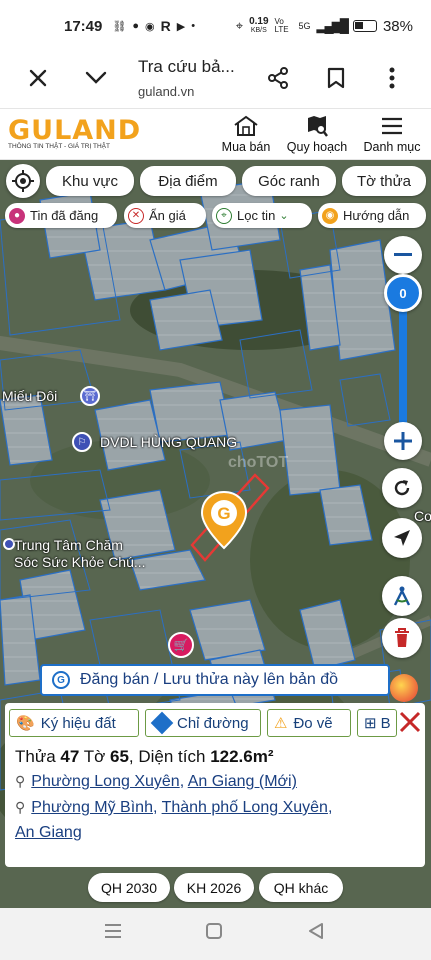 This screenshot has width=431, height=960. Describe the element at coordinates (169, 756) in the screenshot. I see `area-prefix: , Diện tích` at that location.